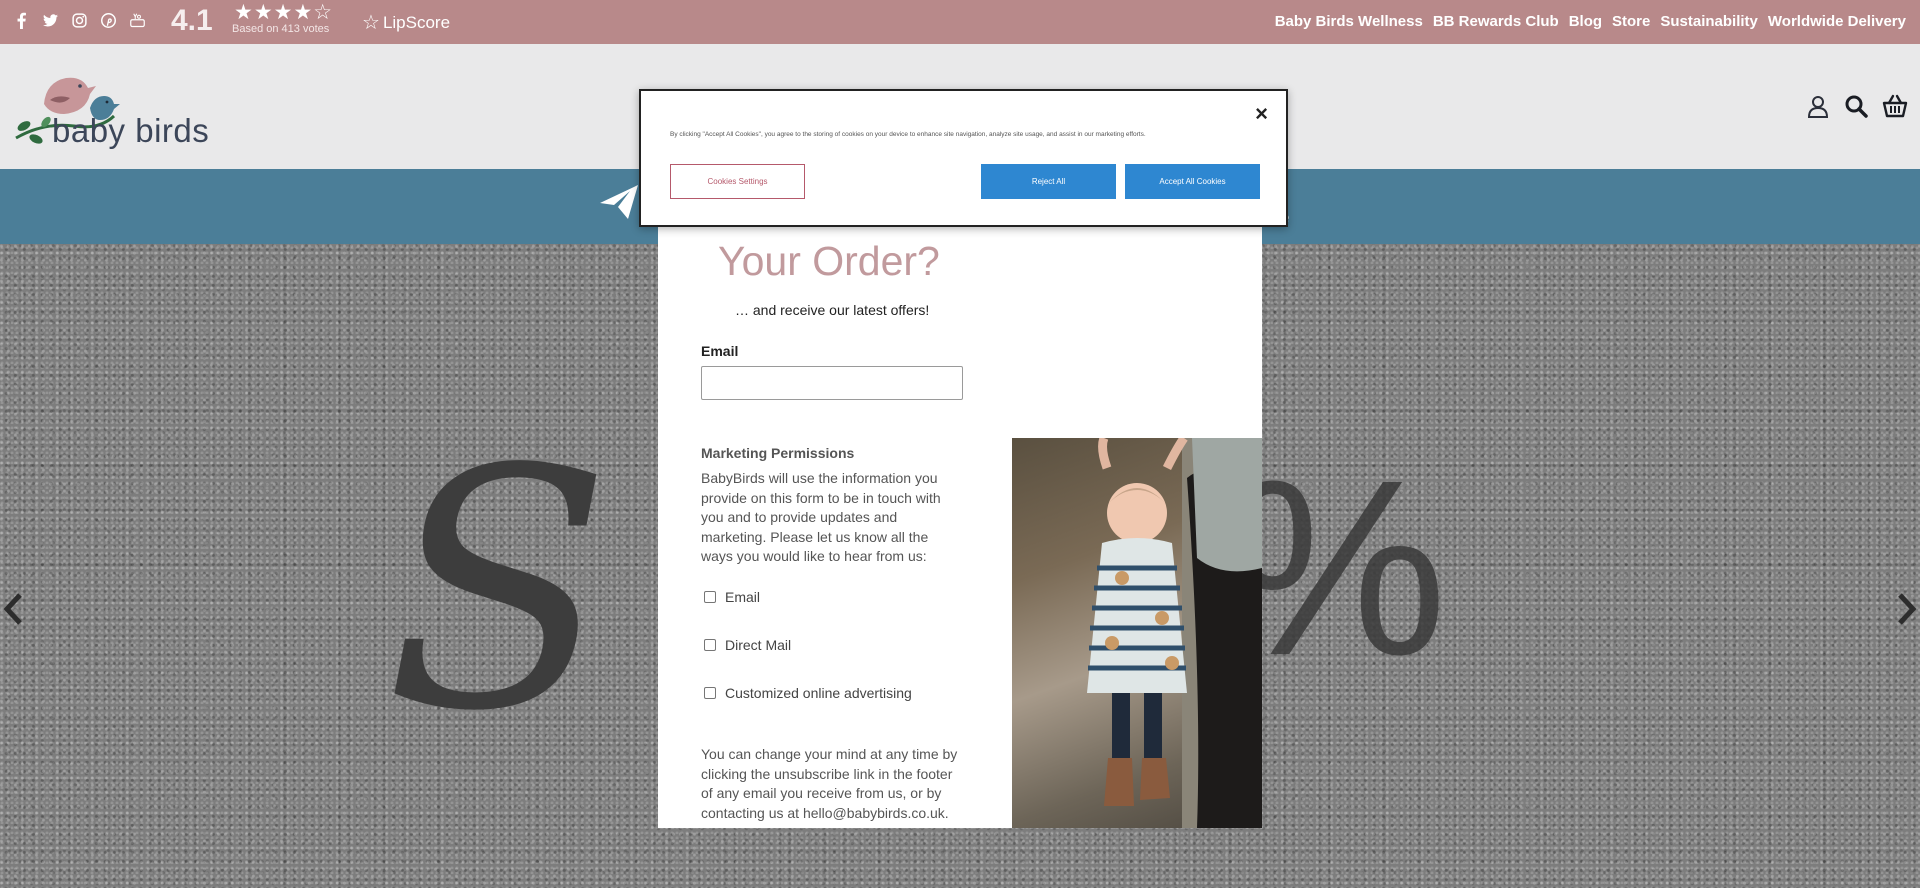  What do you see at coordinates (1709, 21) in the screenshot?
I see `nav-item-sustainability: Sustainability` at bounding box center [1709, 21].